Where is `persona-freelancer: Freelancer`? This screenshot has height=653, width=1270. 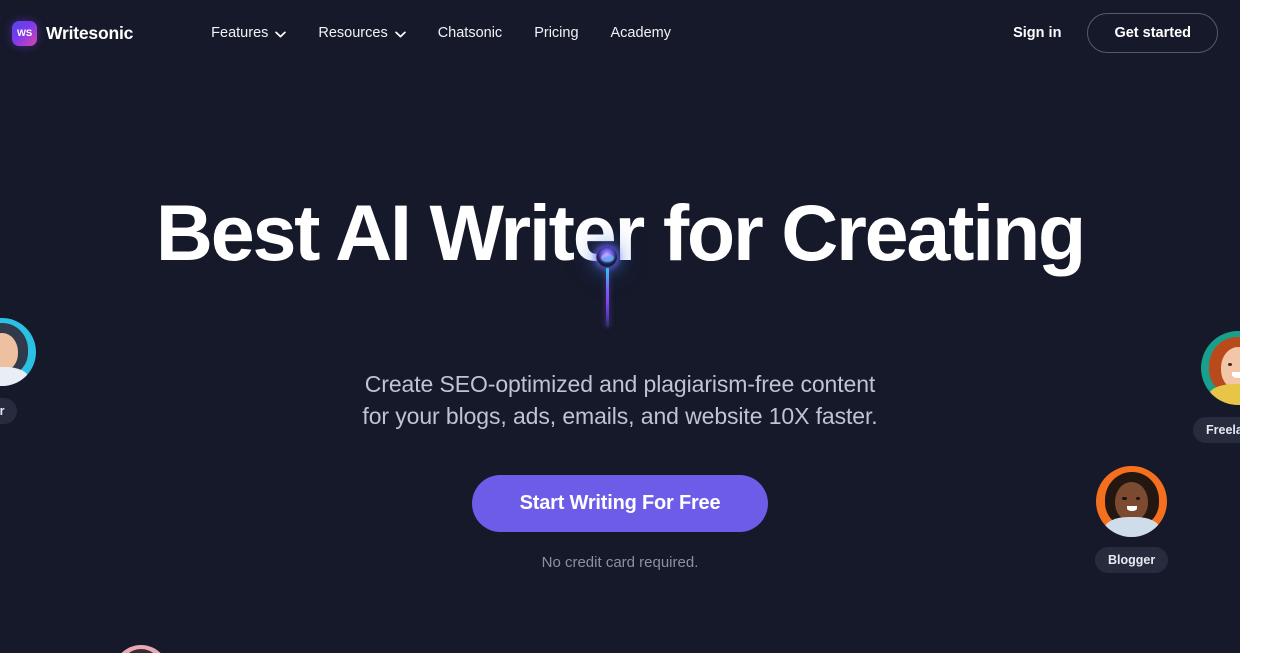 persona-freelancer: Freelancer is located at coordinates (1216, 387).